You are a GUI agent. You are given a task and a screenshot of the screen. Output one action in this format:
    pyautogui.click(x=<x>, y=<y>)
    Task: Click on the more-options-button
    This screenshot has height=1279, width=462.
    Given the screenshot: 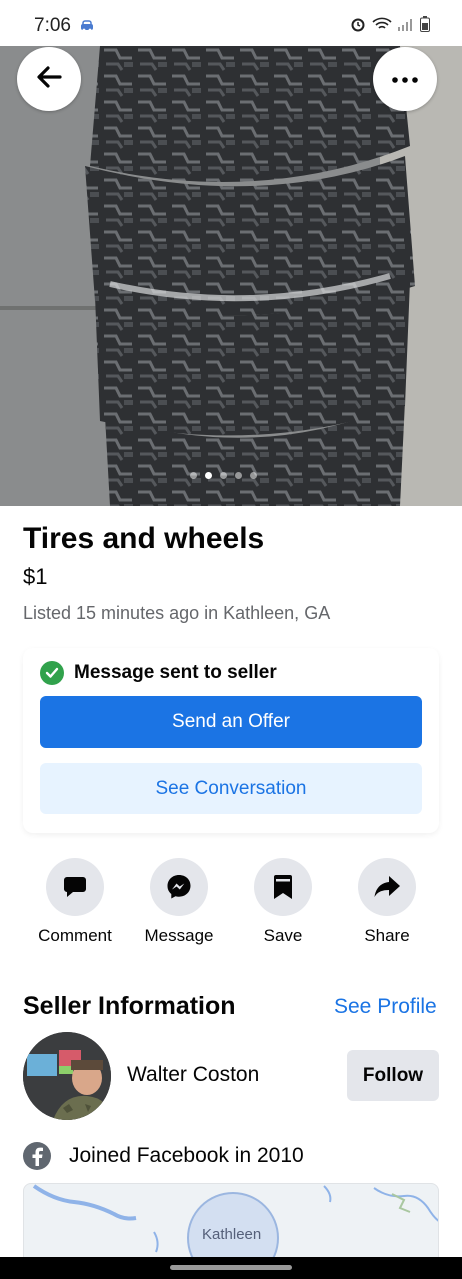 What is the action you would take?
    pyautogui.click(x=405, y=79)
    